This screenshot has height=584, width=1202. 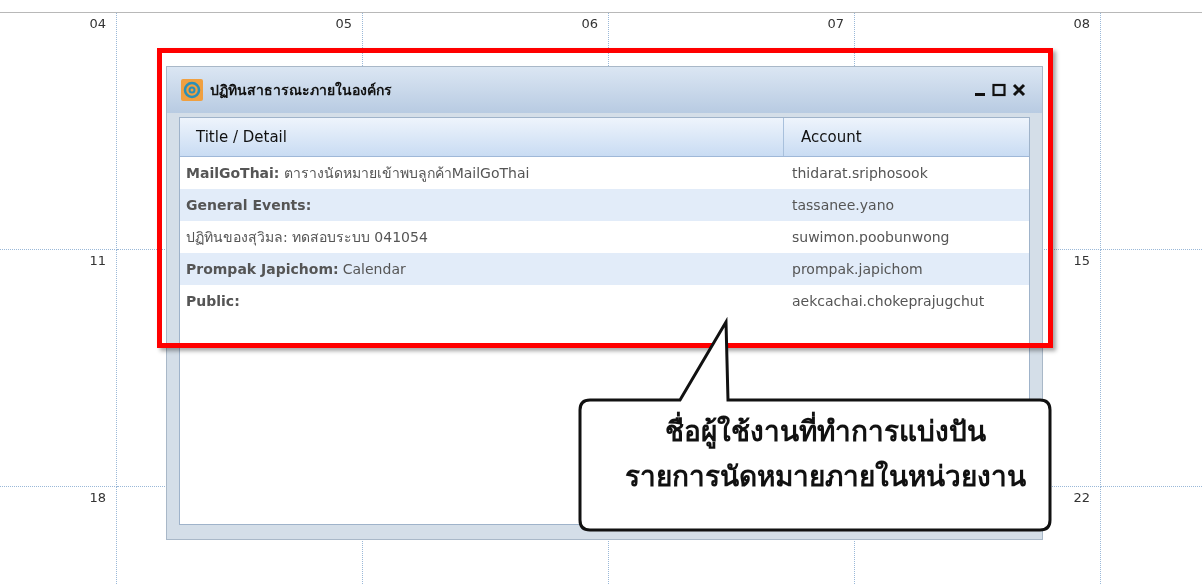 What do you see at coordinates (871, 237) in the screenshot?
I see `account-cell-text: suwimon.poobunwong` at bounding box center [871, 237].